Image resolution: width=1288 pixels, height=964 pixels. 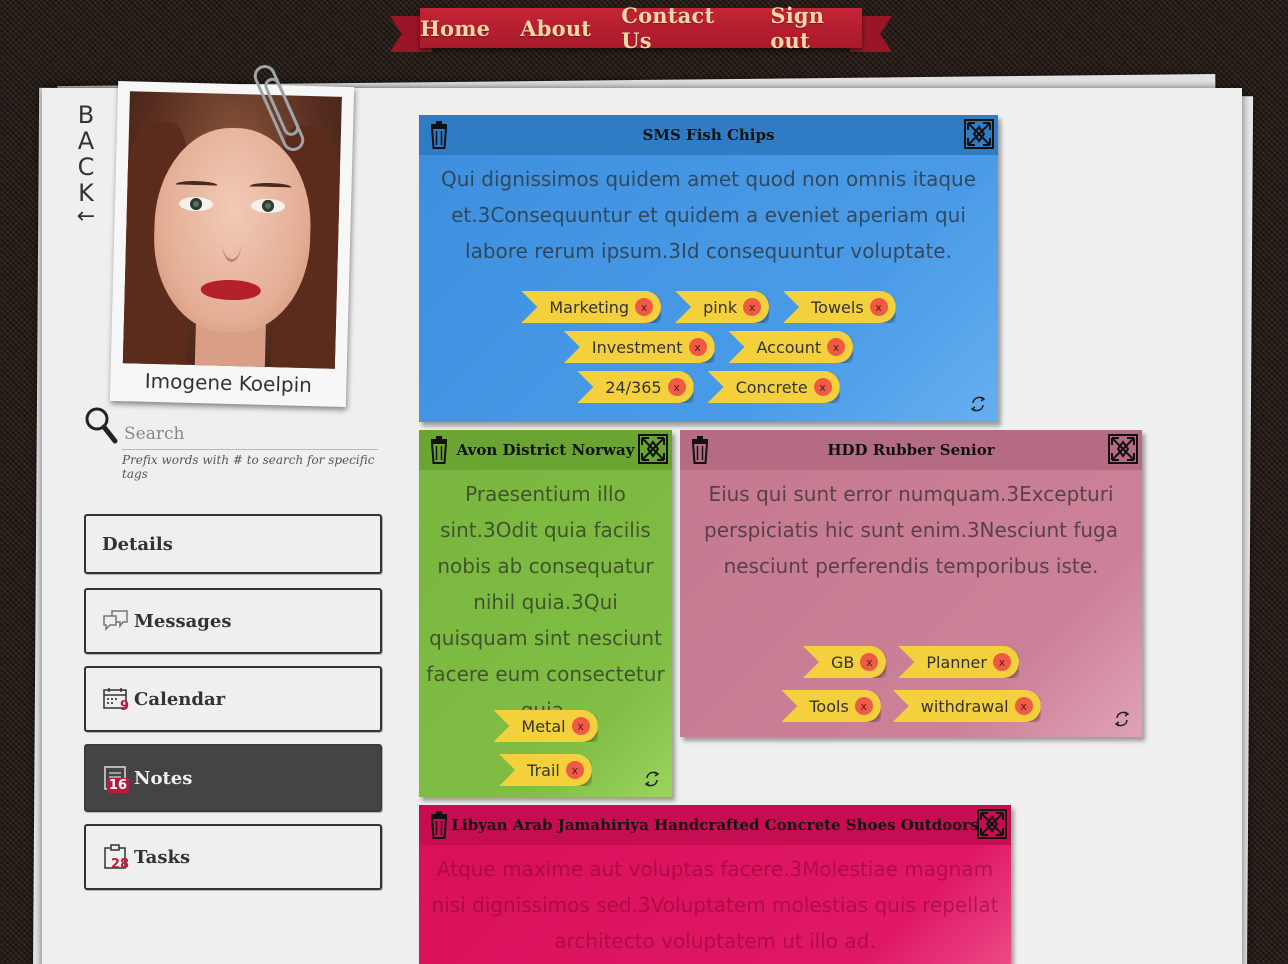 What do you see at coordinates (137, 544) in the screenshot?
I see `menu-label: Details` at bounding box center [137, 544].